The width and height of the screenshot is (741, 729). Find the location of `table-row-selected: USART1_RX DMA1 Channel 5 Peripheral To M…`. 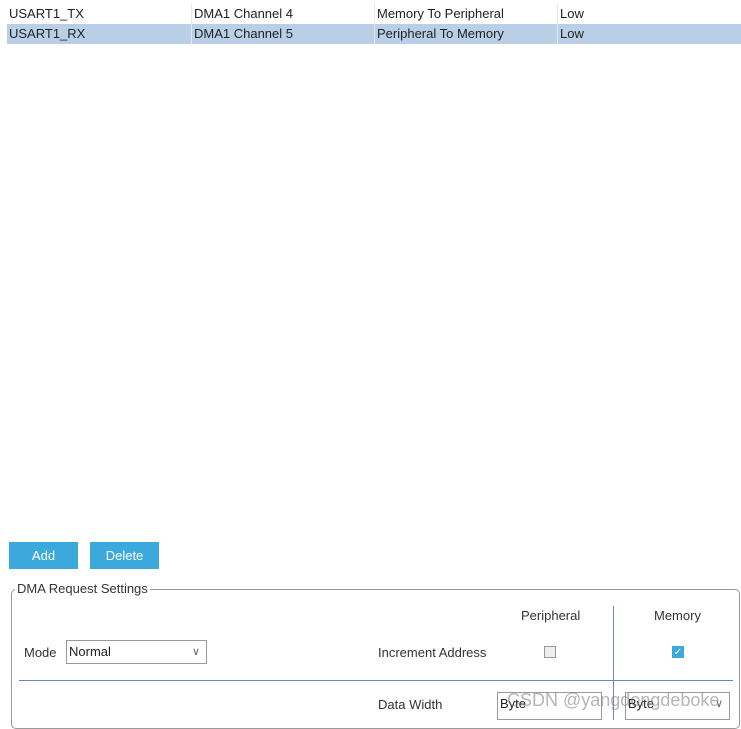

table-row-selected: USART1_RX DMA1 Channel 5 Peripheral To M… is located at coordinates (374, 34).